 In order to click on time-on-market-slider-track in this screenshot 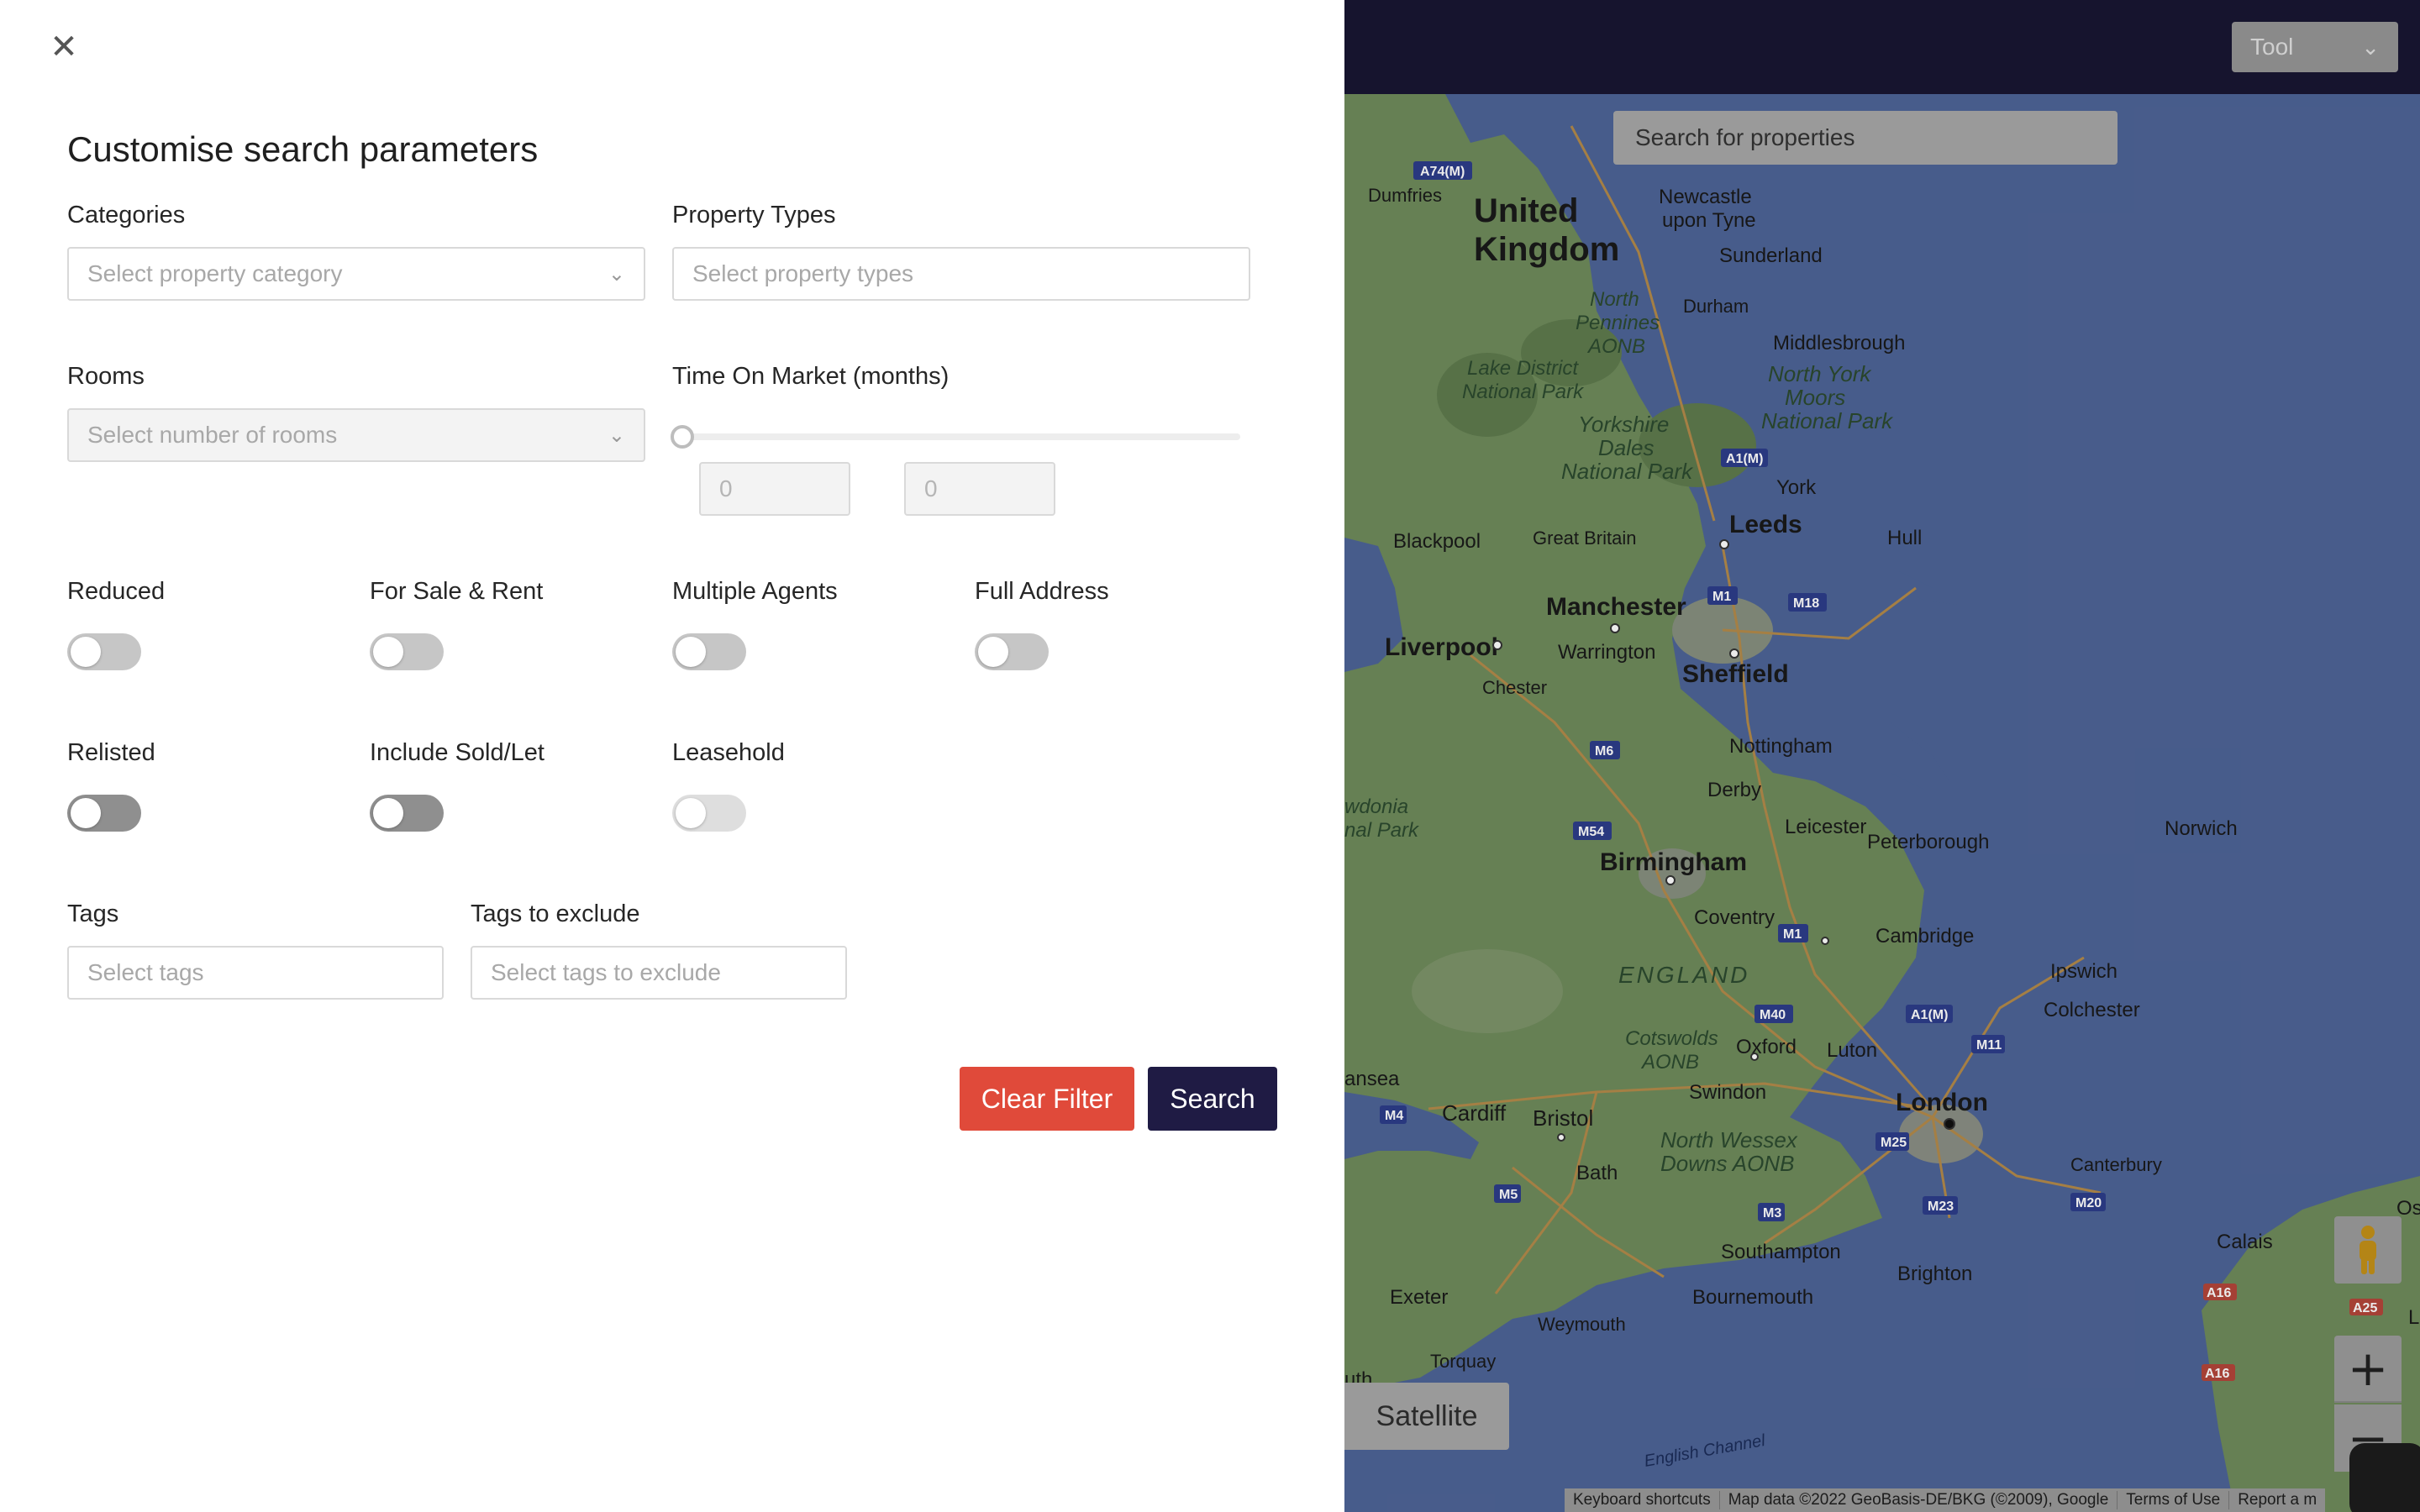, I will do `click(957, 436)`.